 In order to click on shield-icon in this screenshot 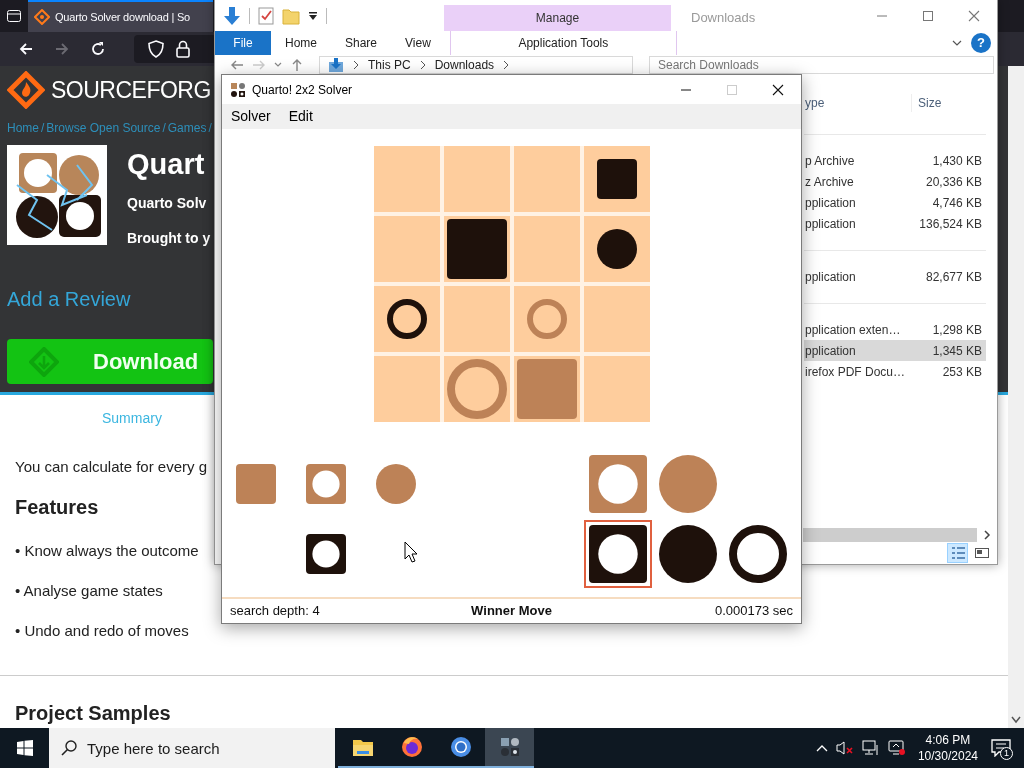, I will do `click(156, 49)`.